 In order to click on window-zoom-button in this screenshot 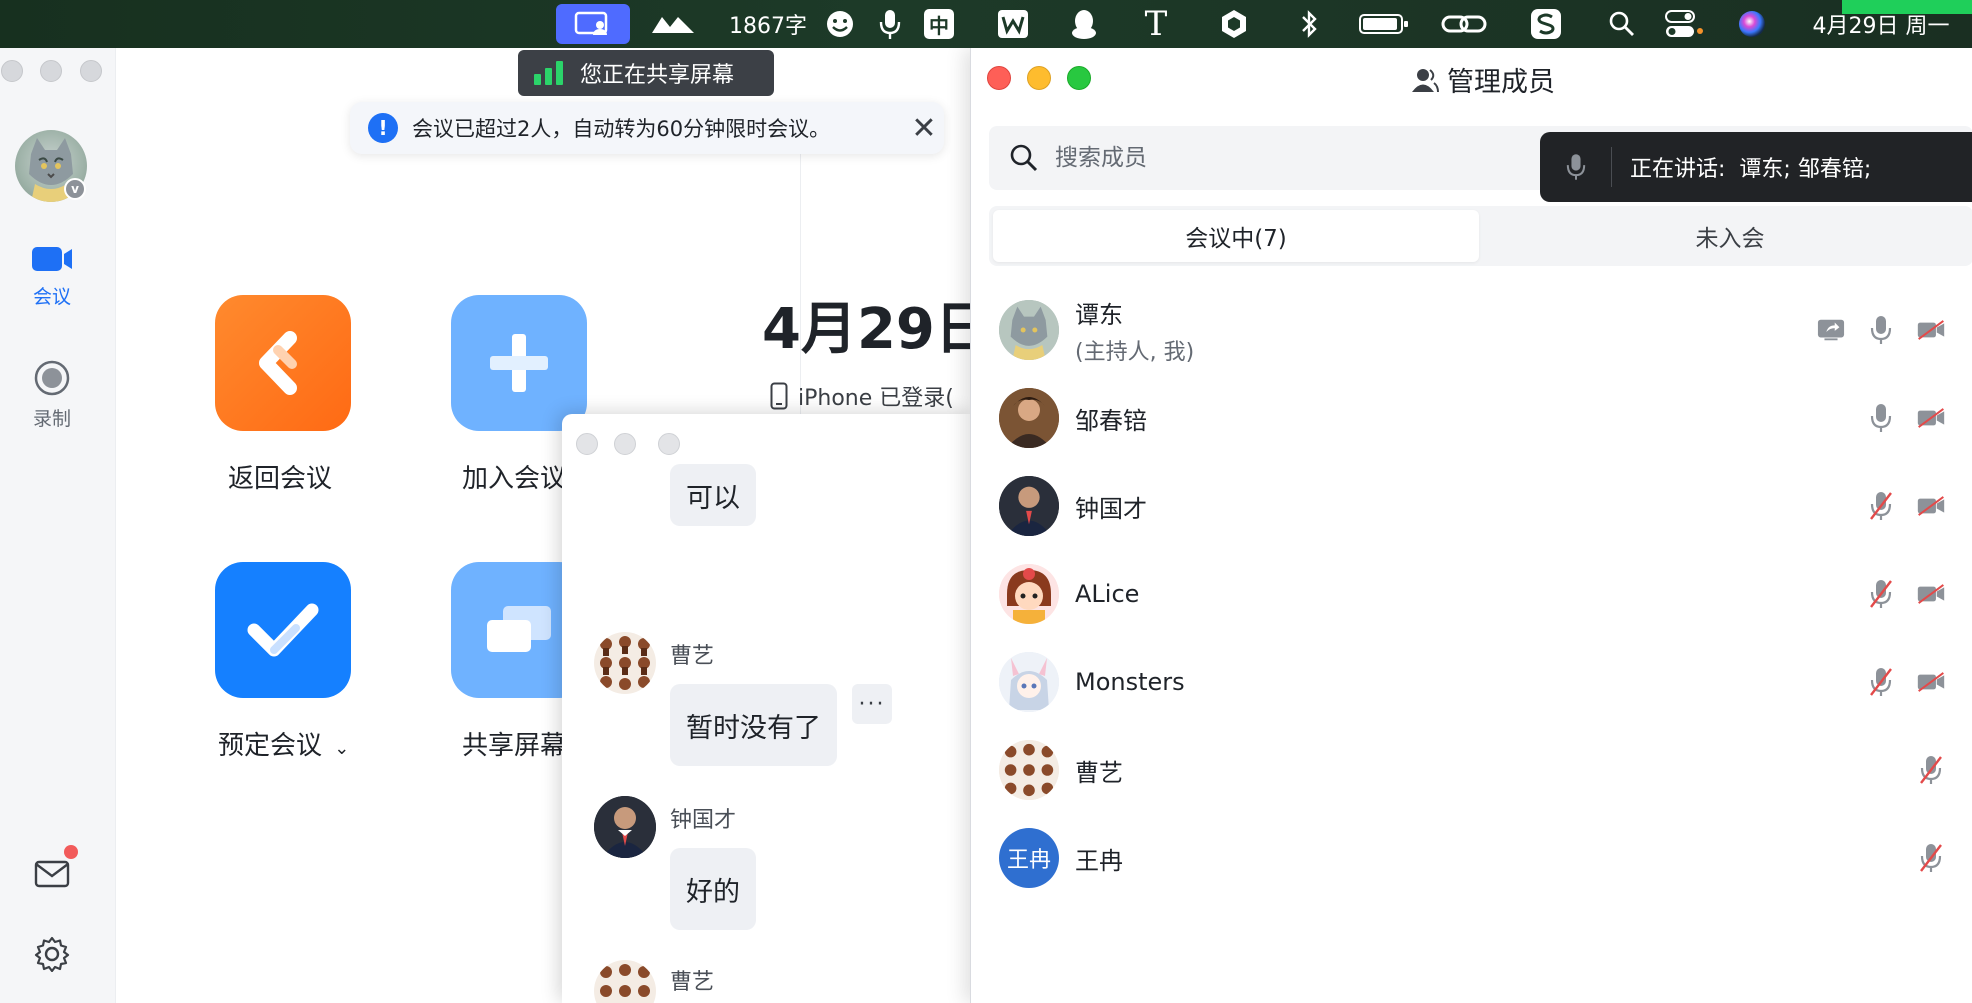, I will do `click(91, 71)`.